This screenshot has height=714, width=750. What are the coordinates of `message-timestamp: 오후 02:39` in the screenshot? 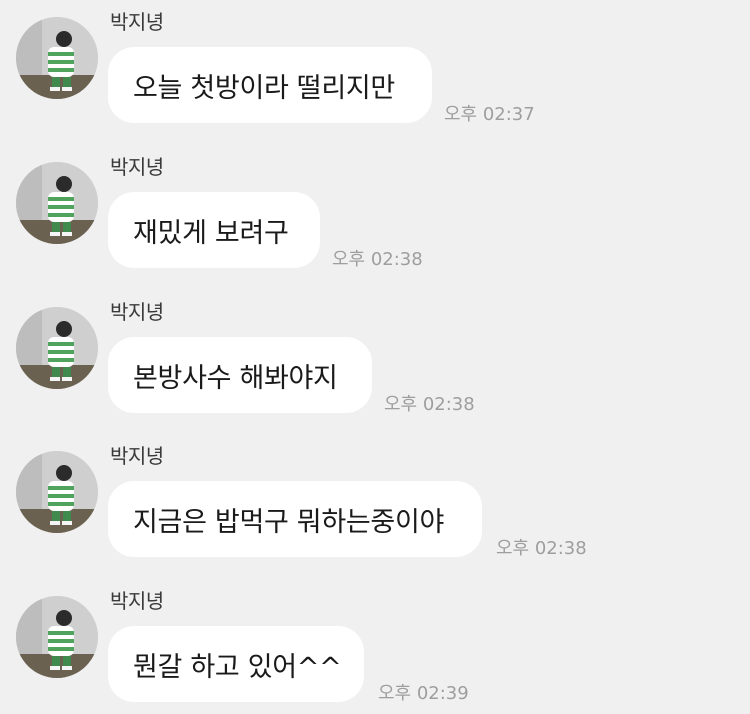 It's located at (423, 693).